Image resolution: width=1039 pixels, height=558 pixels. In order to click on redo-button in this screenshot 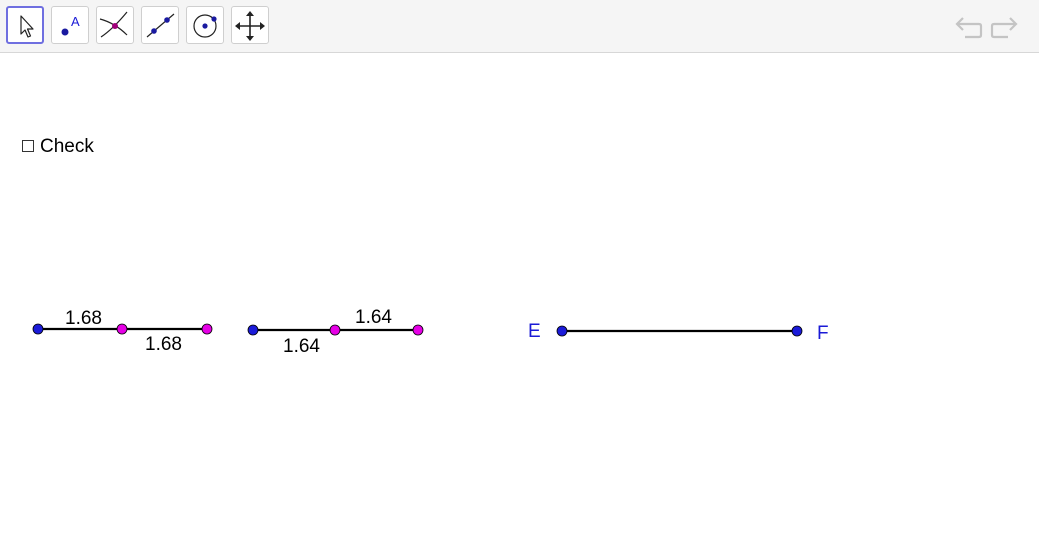, I will do `click(1005, 27)`.